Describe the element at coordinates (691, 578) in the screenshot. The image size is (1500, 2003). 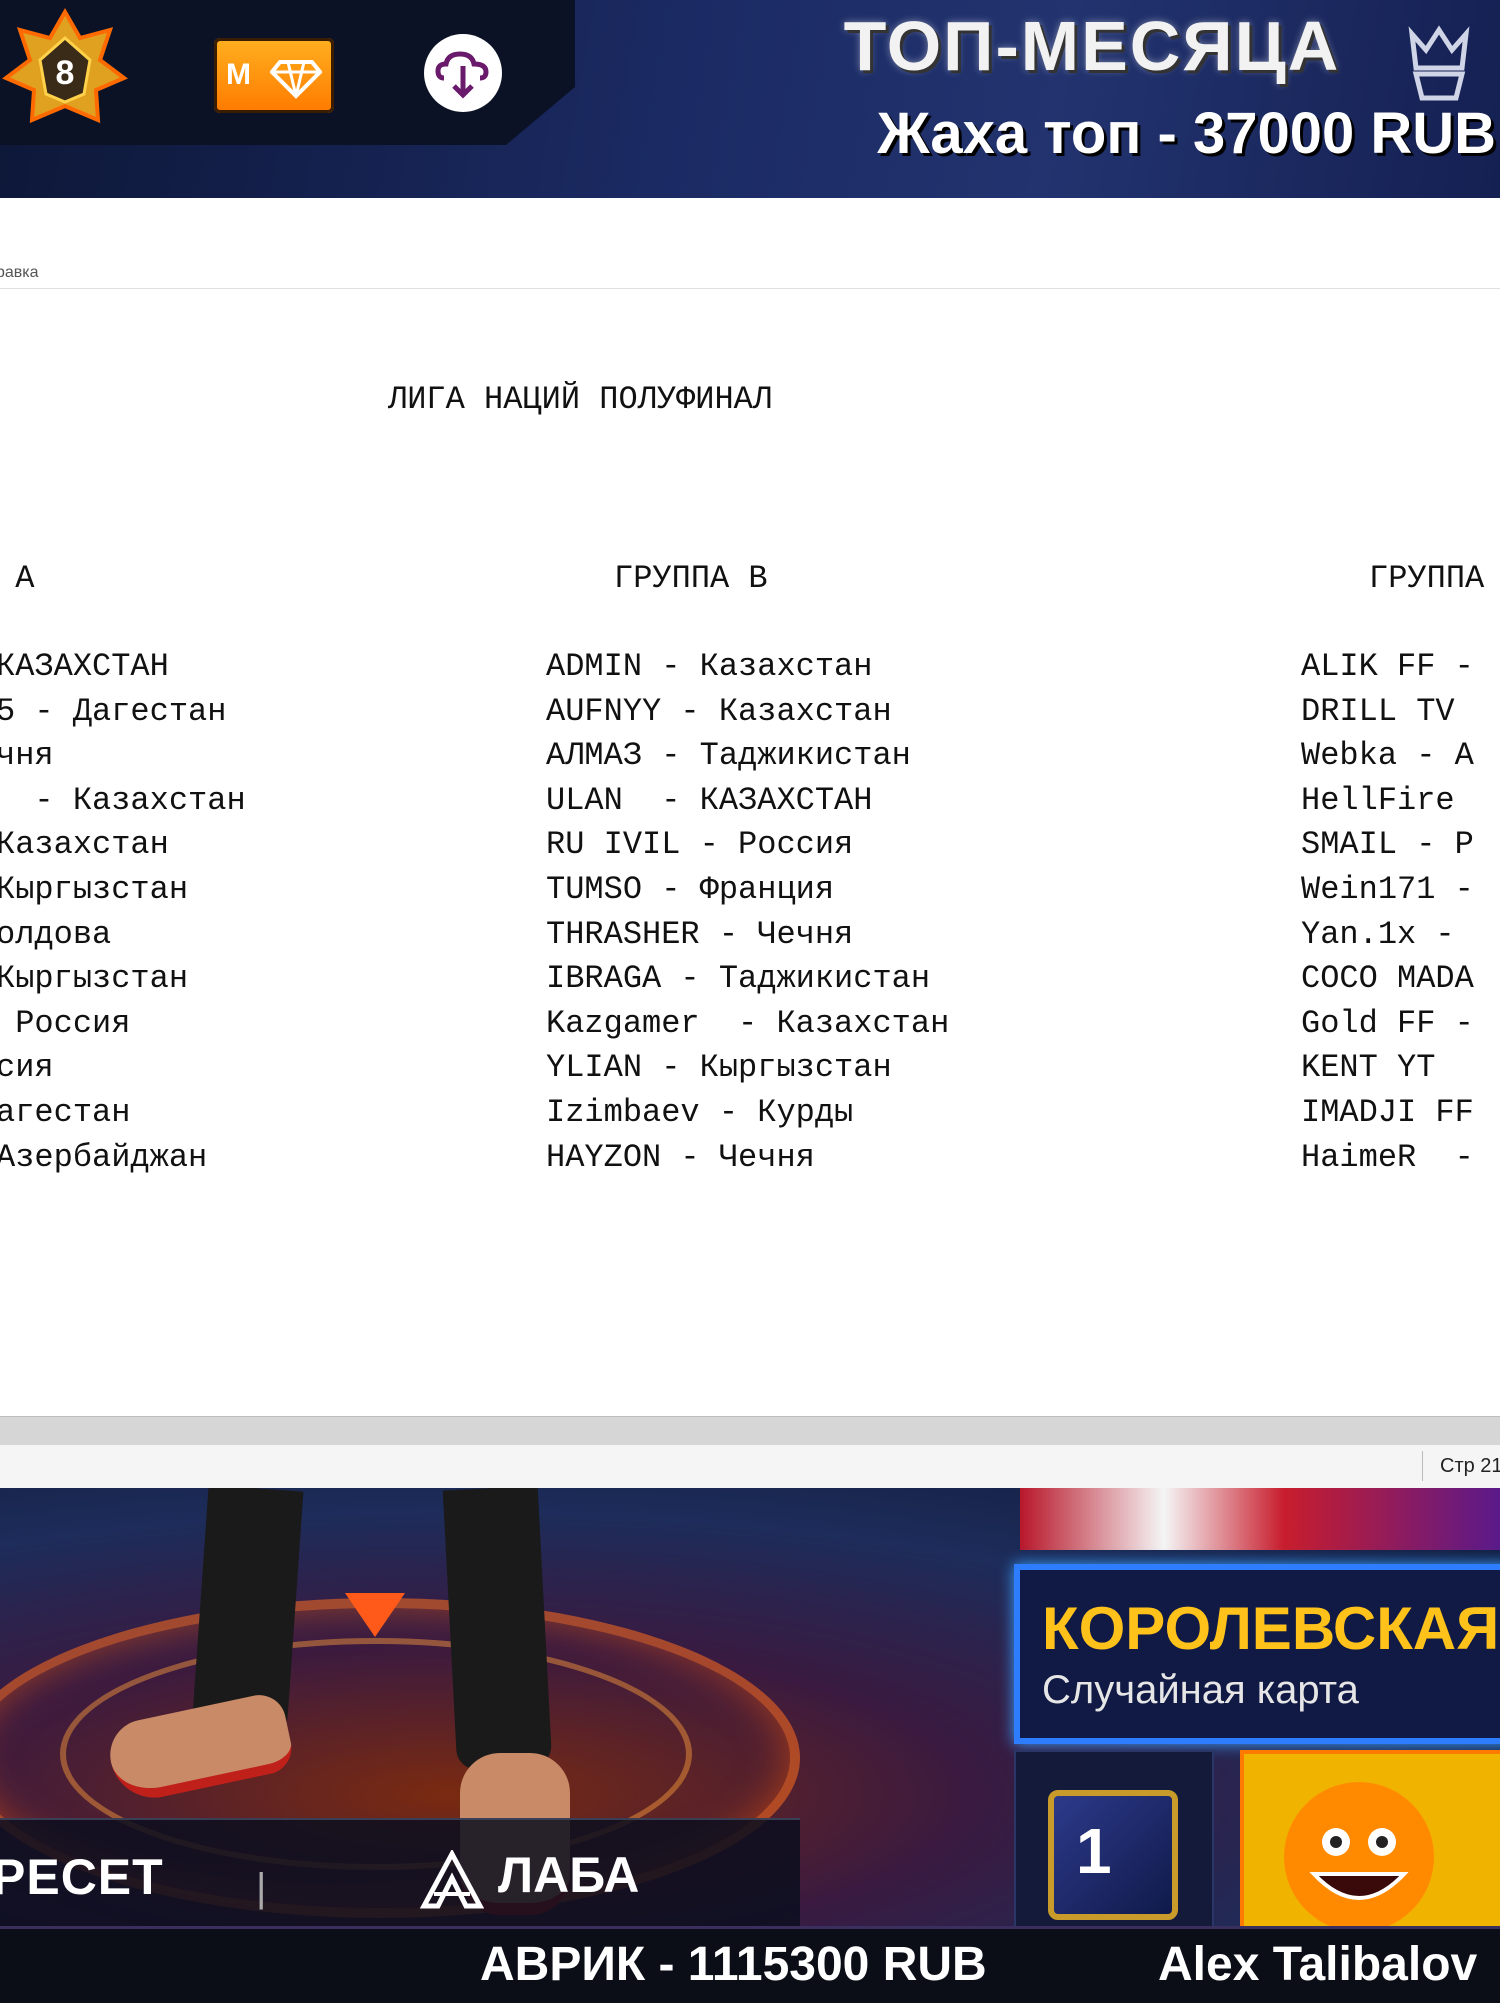
I see `group-b-header: ГРУППА В` at that location.